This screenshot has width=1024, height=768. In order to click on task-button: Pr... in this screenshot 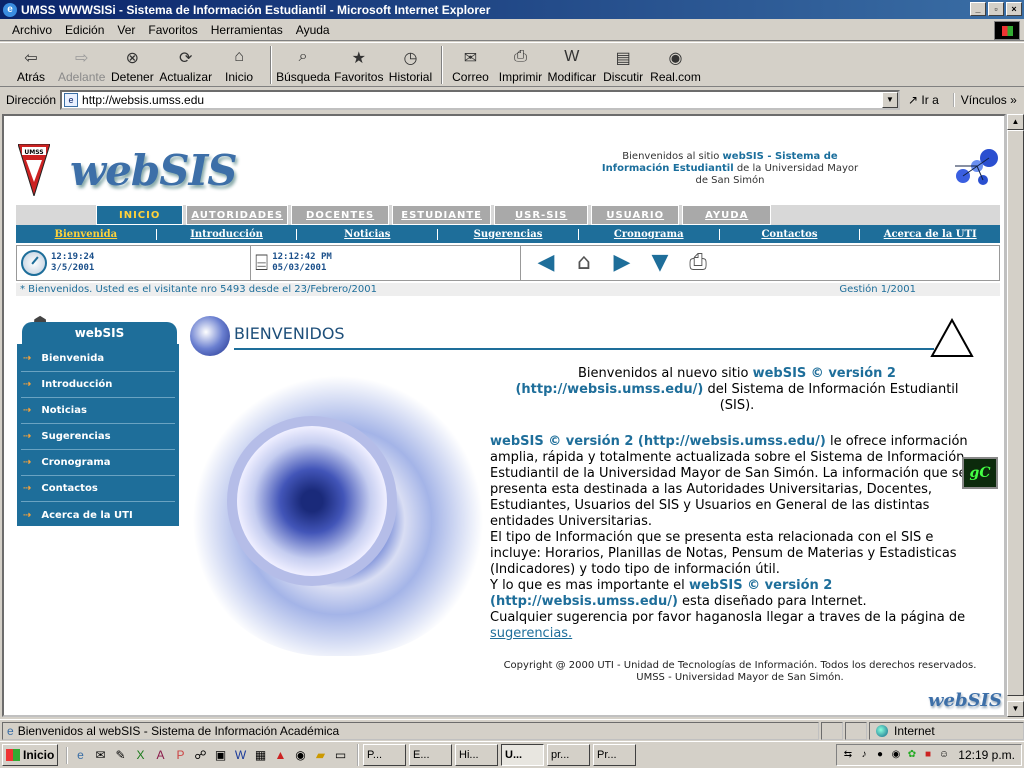, I will do `click(614, 755)`.